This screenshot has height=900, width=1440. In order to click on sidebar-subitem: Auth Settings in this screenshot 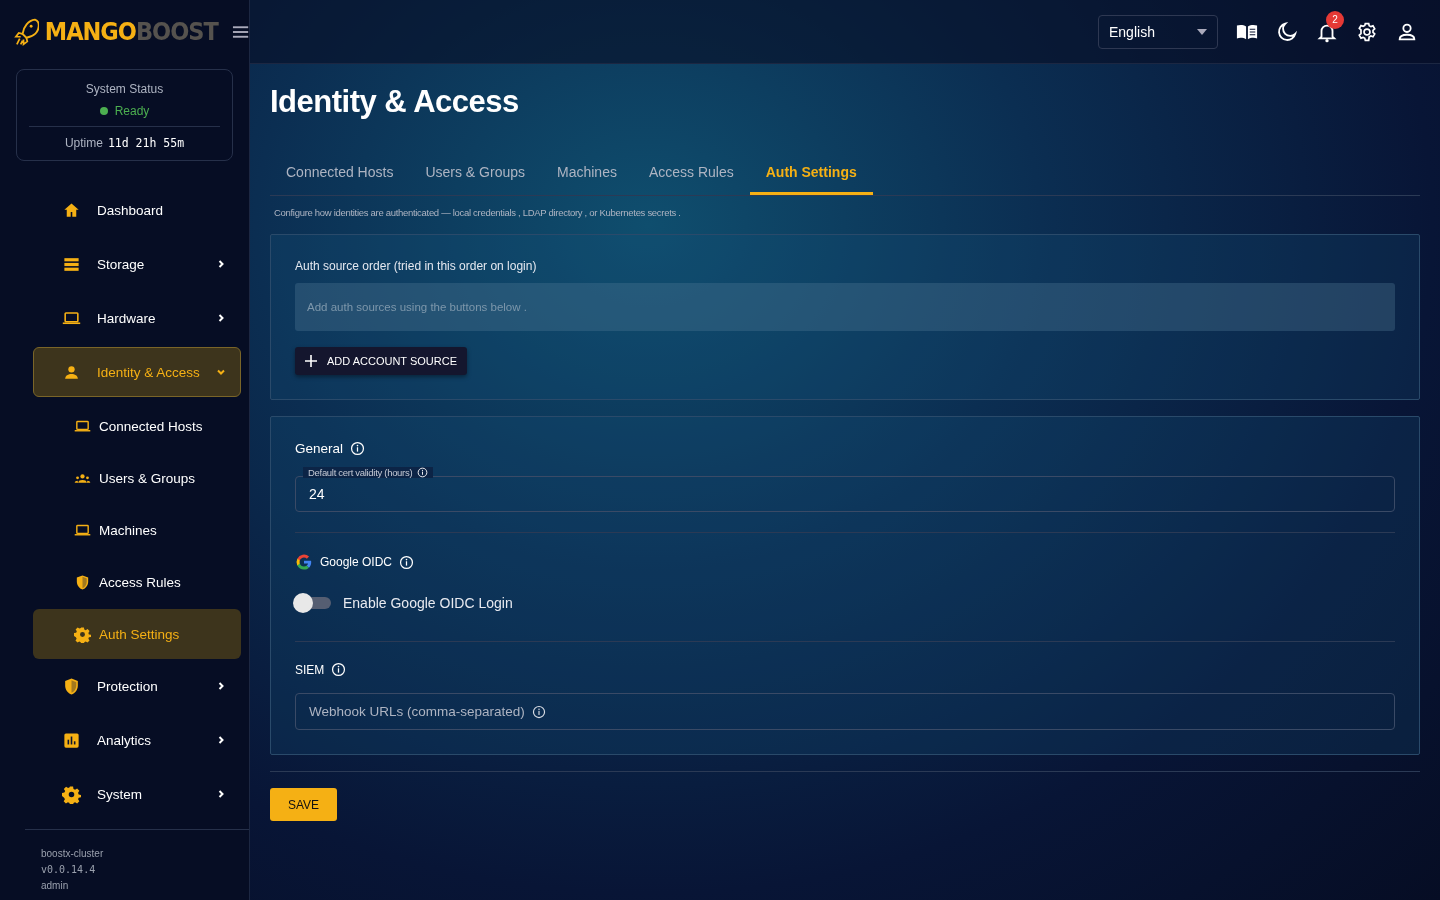, I will do `click(137, 634)`.